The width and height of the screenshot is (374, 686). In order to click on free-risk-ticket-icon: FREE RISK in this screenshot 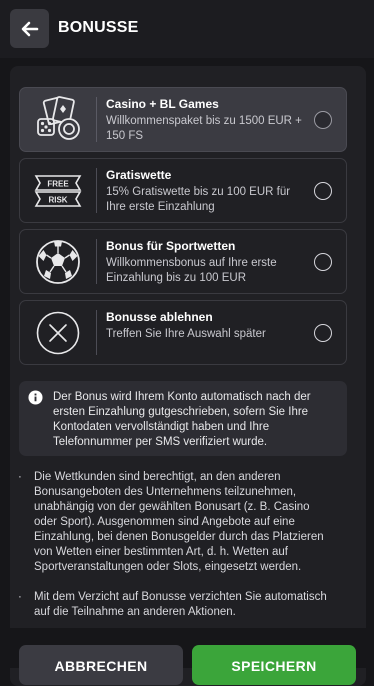, I will do `click(58, 190)`.